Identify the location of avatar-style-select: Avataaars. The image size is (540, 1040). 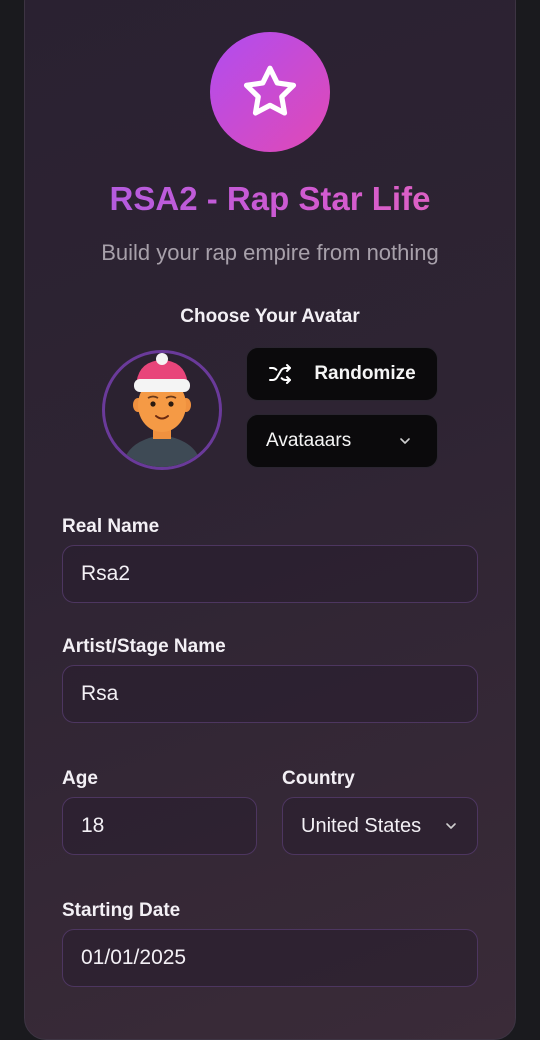
(342, 441).